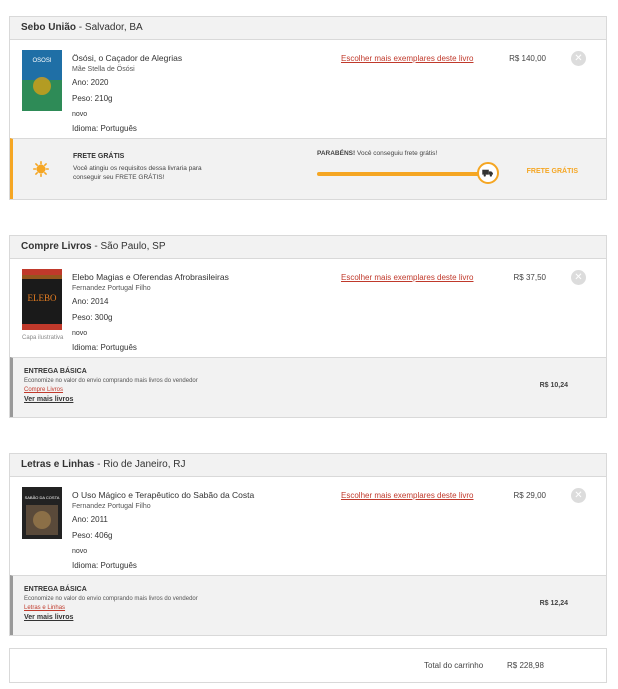 The width and height of the screenshot is (618, 689). I want to click on book-weight: Peso: 210g, so click(92, 98).